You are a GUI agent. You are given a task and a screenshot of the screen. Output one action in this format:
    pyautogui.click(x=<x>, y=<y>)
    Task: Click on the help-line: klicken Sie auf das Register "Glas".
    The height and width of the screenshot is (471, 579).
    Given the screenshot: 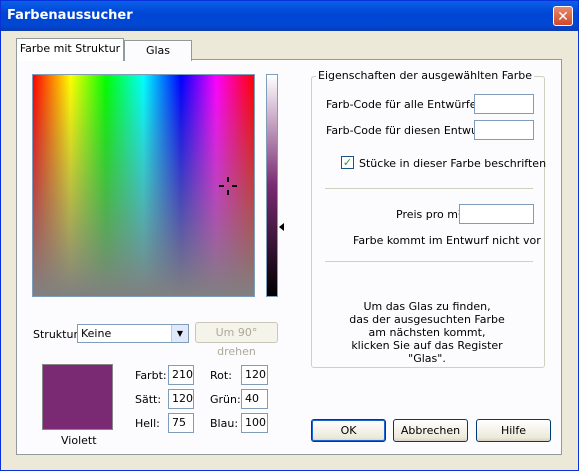 What is the action you would take?
    pyautogui.click(x=427, y=352)
    